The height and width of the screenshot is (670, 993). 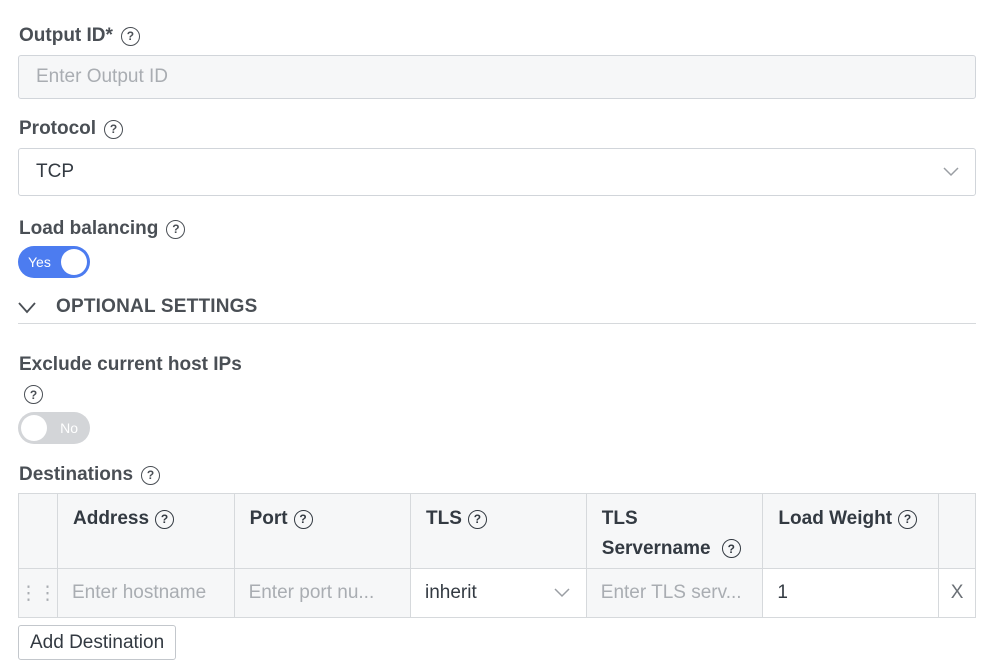 What do you see at coordinates (851, 531) in the screenshot?
I see `column-header-load-weight: Load Weight?` at bounding box center [851, 531].